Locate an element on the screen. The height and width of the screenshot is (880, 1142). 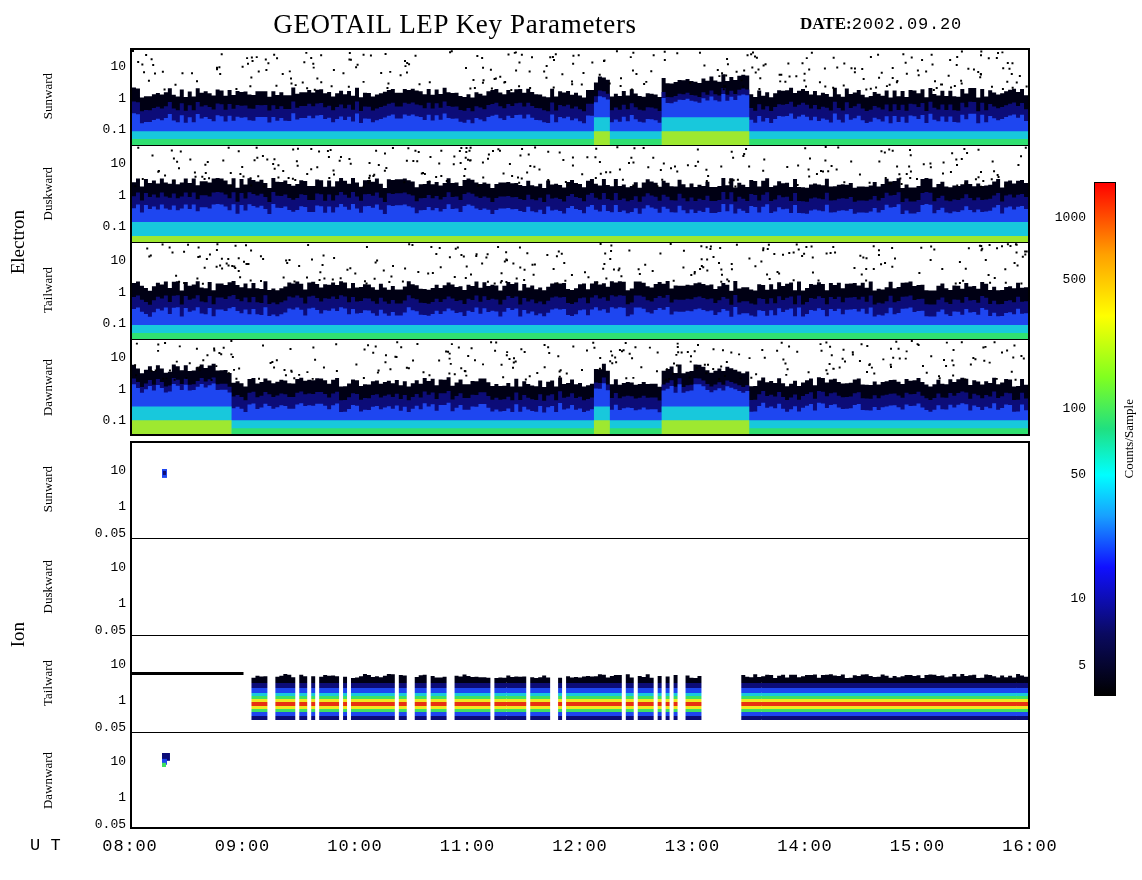
x-tick-label: 12:00 is located at coordinates (580, 846).